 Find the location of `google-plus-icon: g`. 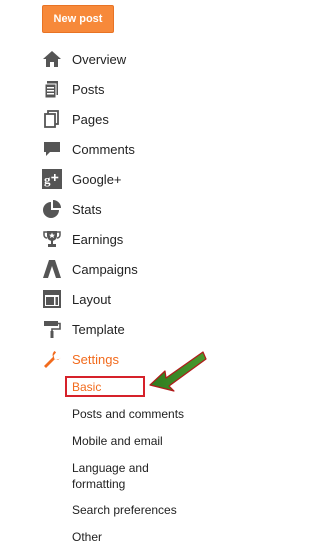

google-plus-icon: g is located at coordinates (52, 179).